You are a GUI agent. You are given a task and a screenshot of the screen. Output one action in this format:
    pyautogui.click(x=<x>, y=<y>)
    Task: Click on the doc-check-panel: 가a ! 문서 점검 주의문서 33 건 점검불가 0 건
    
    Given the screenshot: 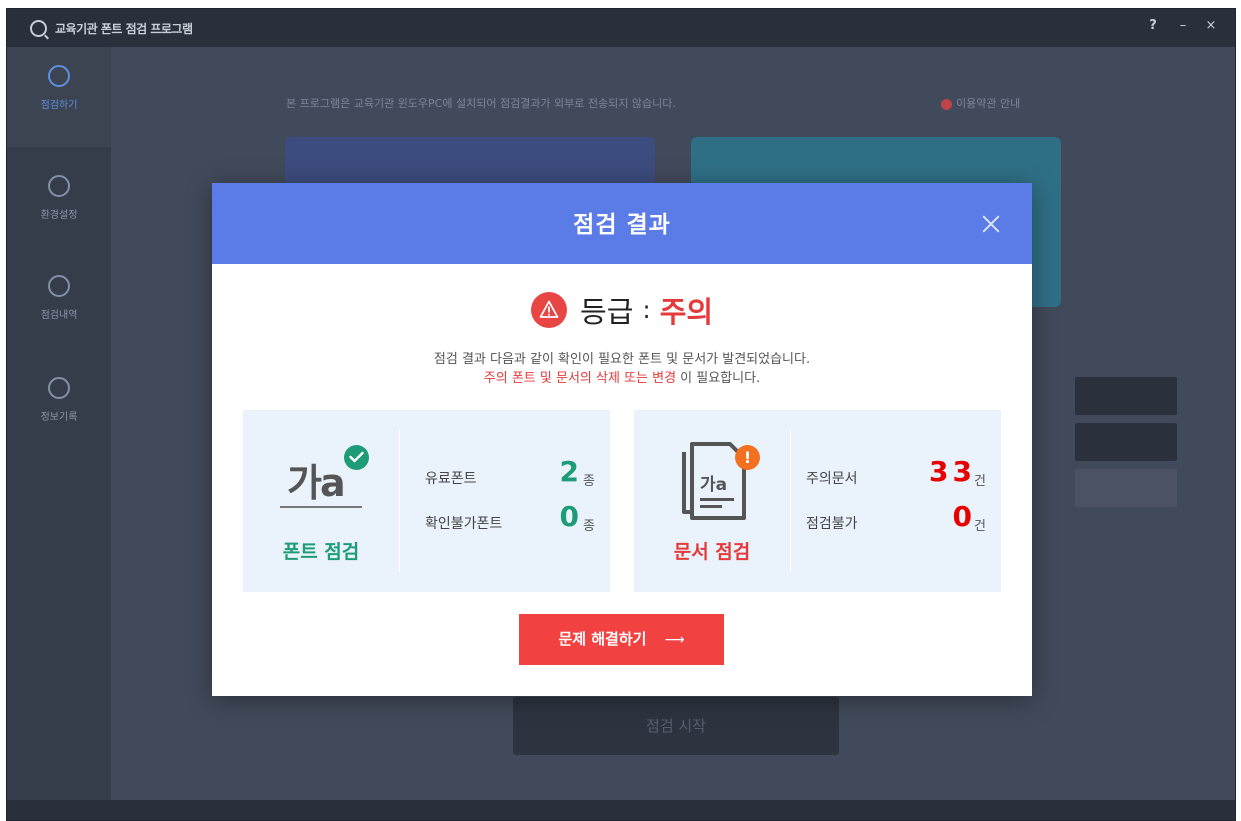 What is the action you would take?
    pyautogui.click(x=817, y=501)
    